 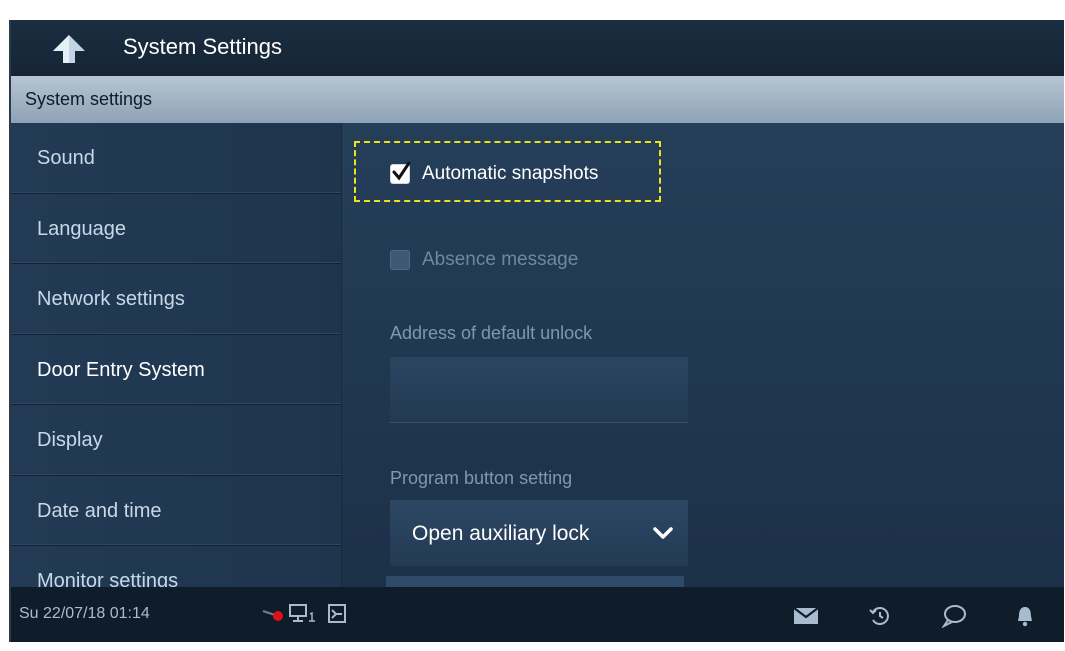 What do you see at coordinates (303, 614) in the screenshot?
I see `monitor-icon` at bounding box center [303, 614].